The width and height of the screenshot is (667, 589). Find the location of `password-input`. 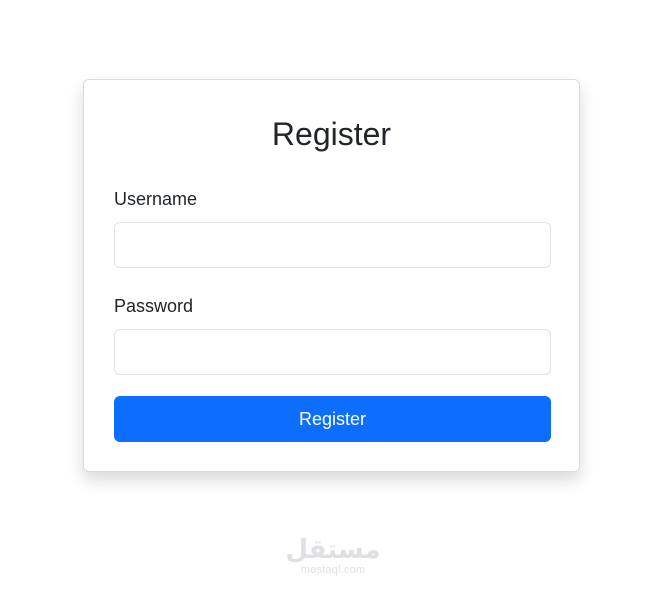

password-input is located at coordinates (332, 352).